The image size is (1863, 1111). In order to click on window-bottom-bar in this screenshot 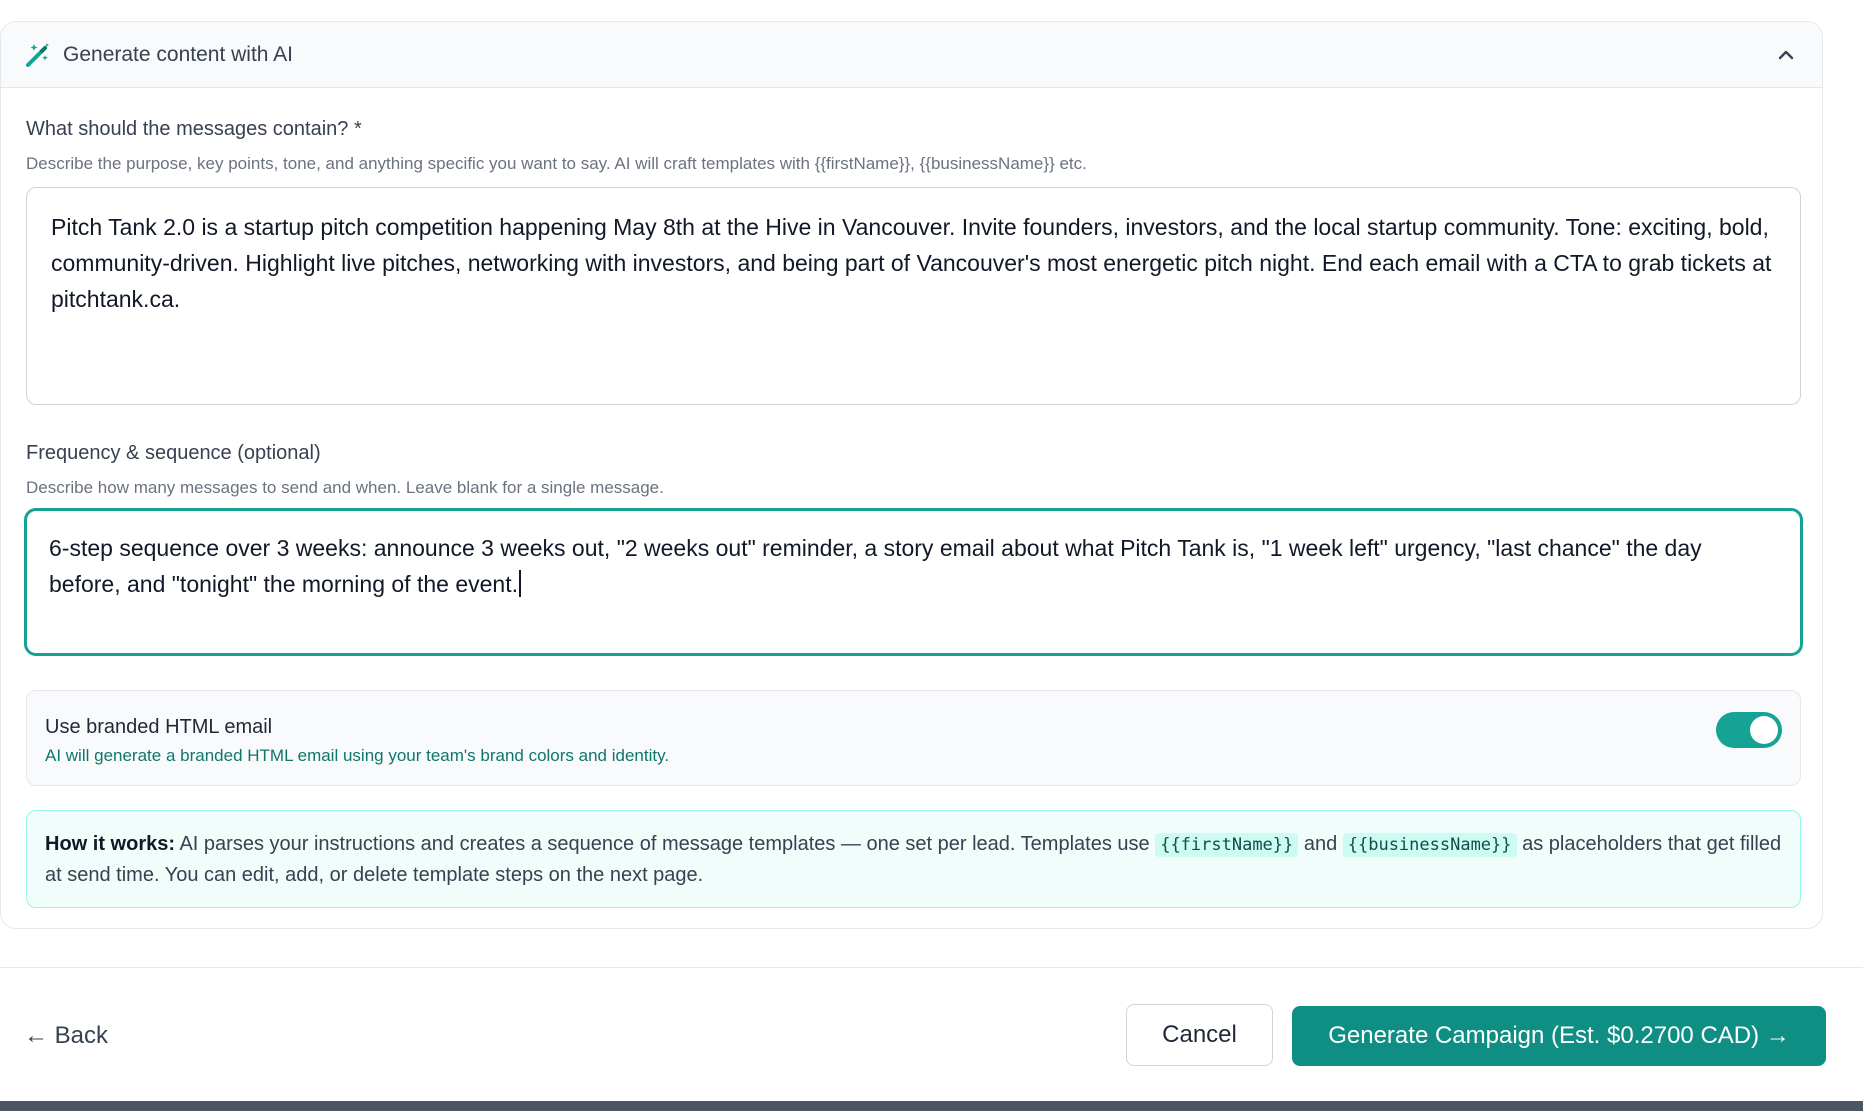, I will do `click(931, 1106)`.